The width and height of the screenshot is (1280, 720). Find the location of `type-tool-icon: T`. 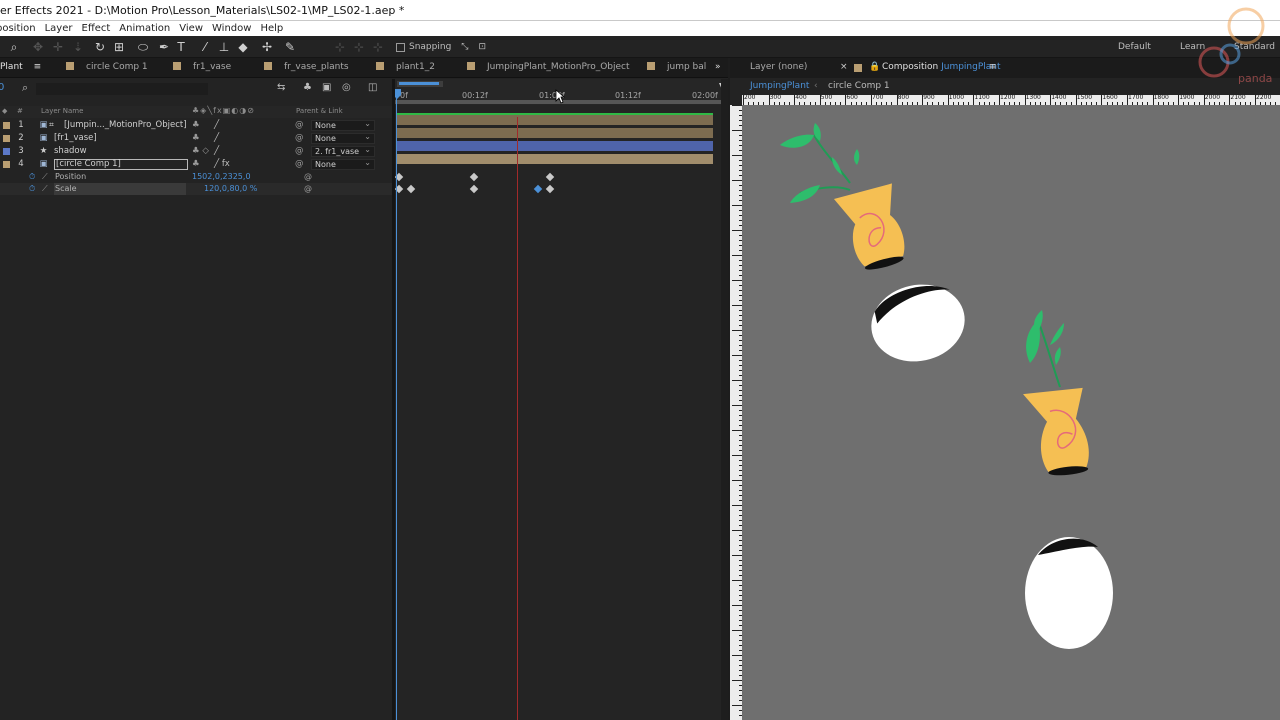

type-tool-icon: T is located at coordinates (181, 47).